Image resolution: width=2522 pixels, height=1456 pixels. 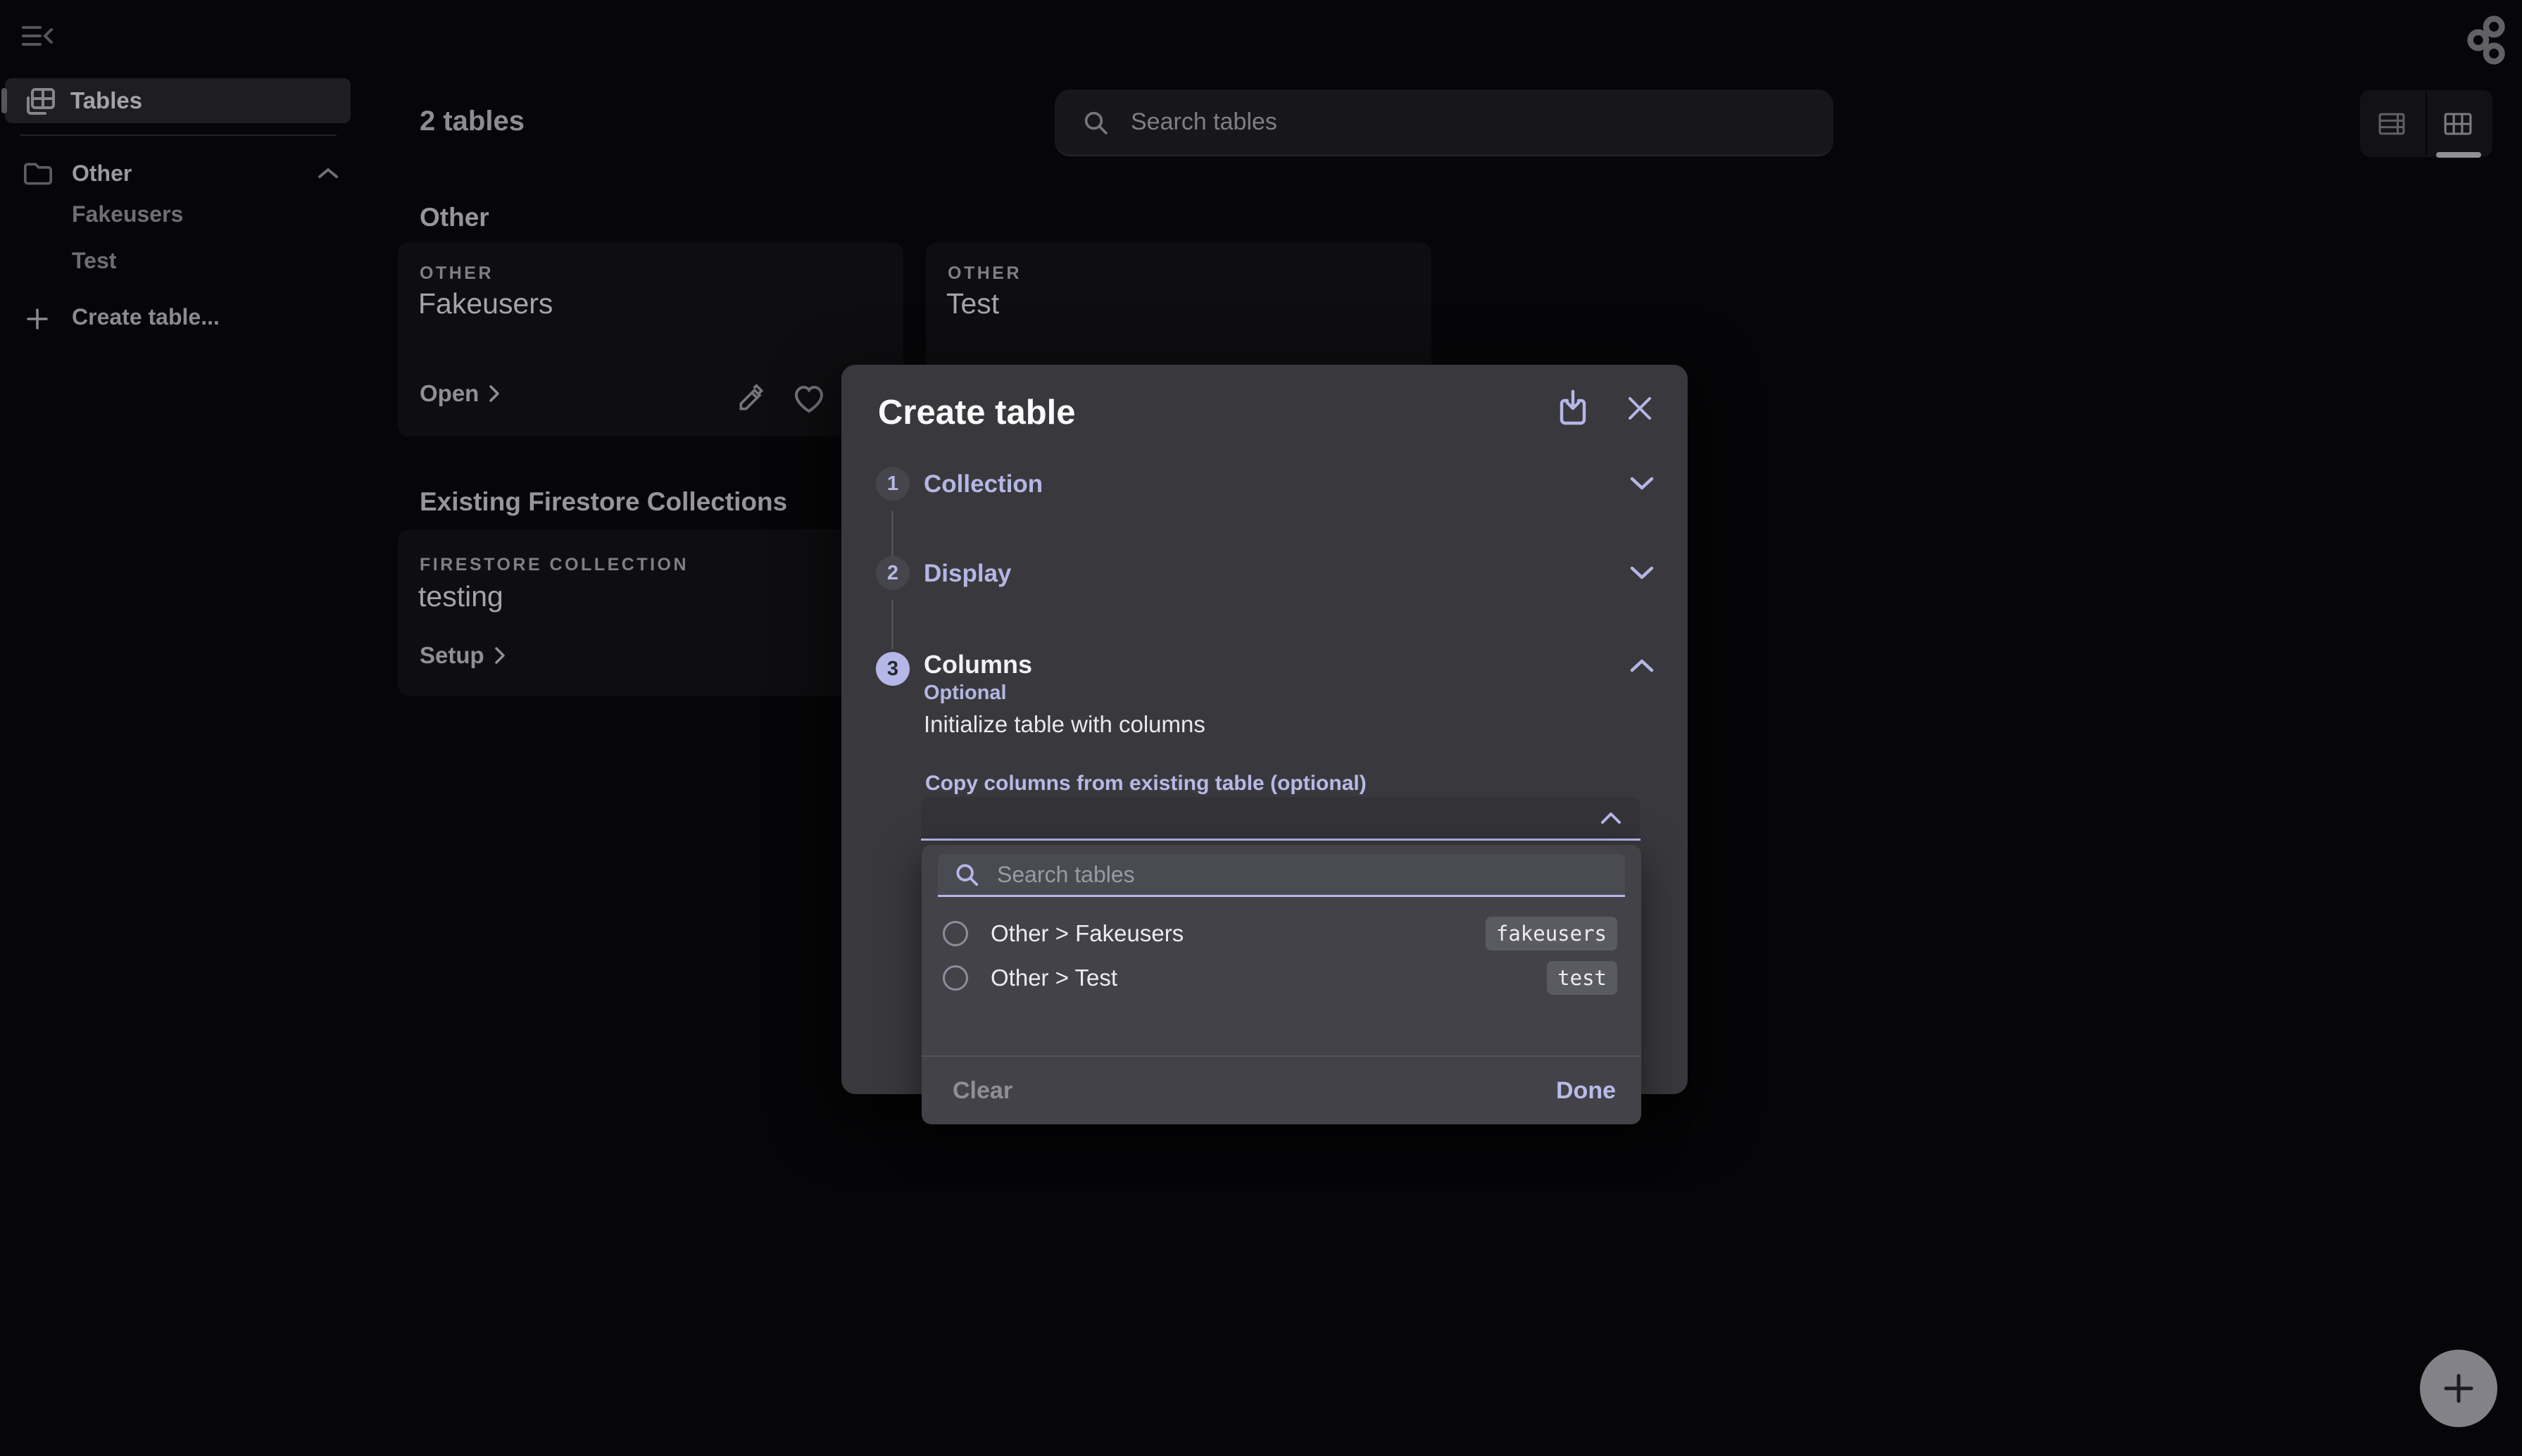 What do you see at coordinates (2458, 155) in the screenshot?
I see `grid-view-active-indicator` at bounding box center [2458, 155].